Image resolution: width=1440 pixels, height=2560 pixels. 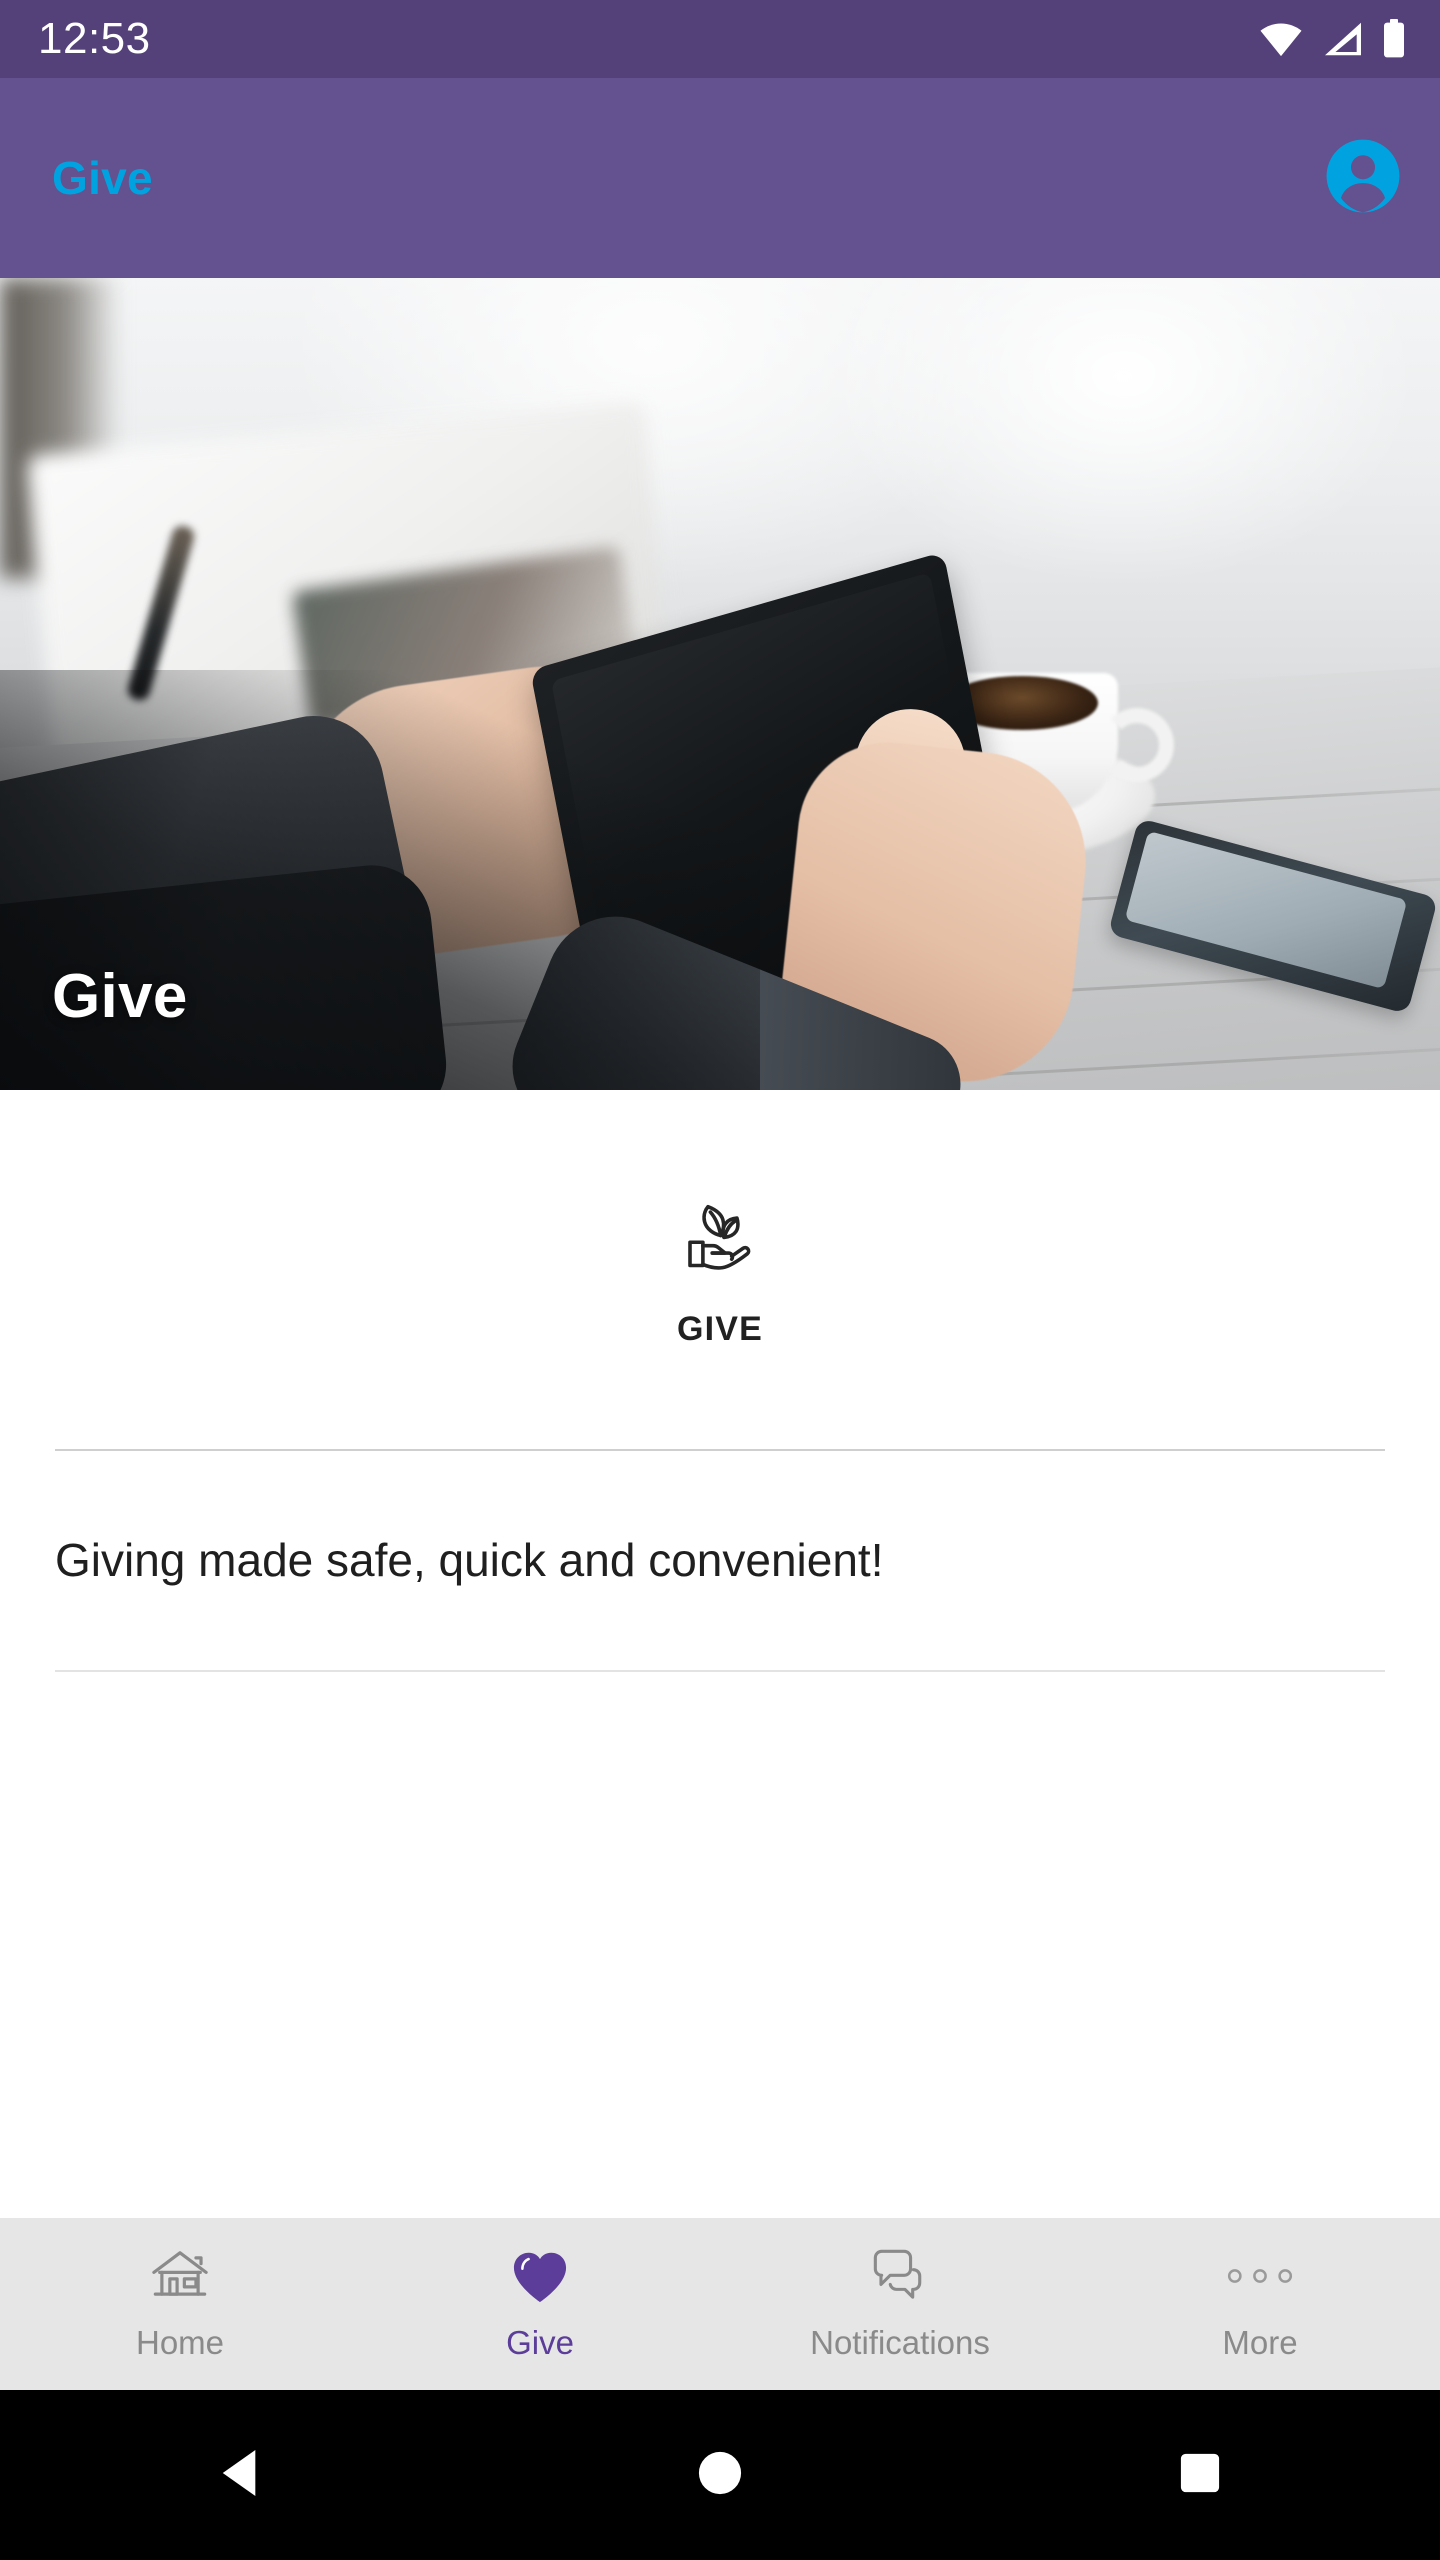 I want to click on nav-item-give: Give, so click(x=540, y=2300).